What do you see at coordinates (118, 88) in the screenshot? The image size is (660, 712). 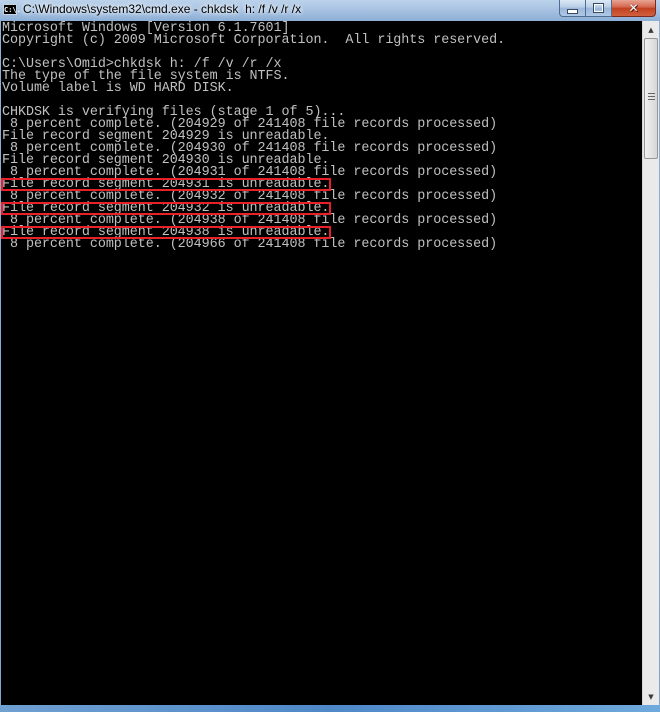 I see `console-line: Volume label is WD HARD DISK.` at bounding box center [118, 88].